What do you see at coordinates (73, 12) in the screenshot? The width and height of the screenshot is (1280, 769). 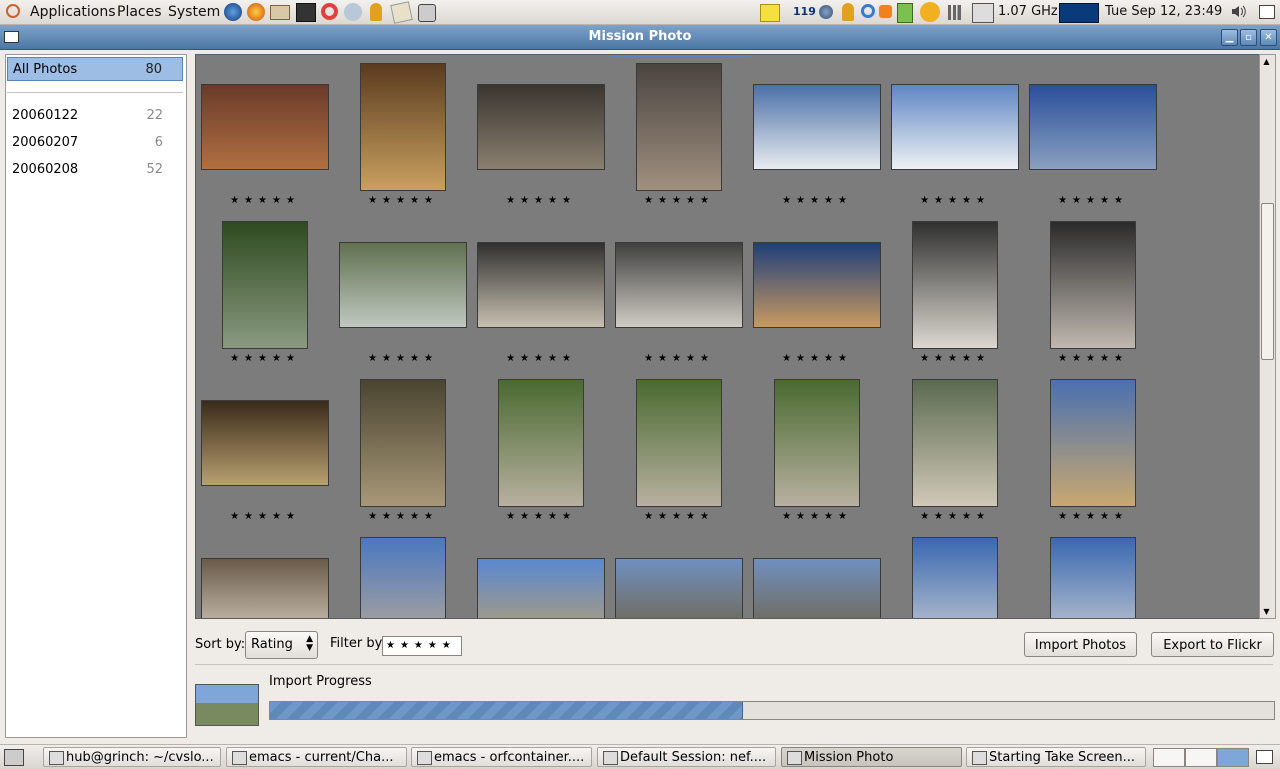 I see `applications-menu: Applications` at bounding box center [73, 12].